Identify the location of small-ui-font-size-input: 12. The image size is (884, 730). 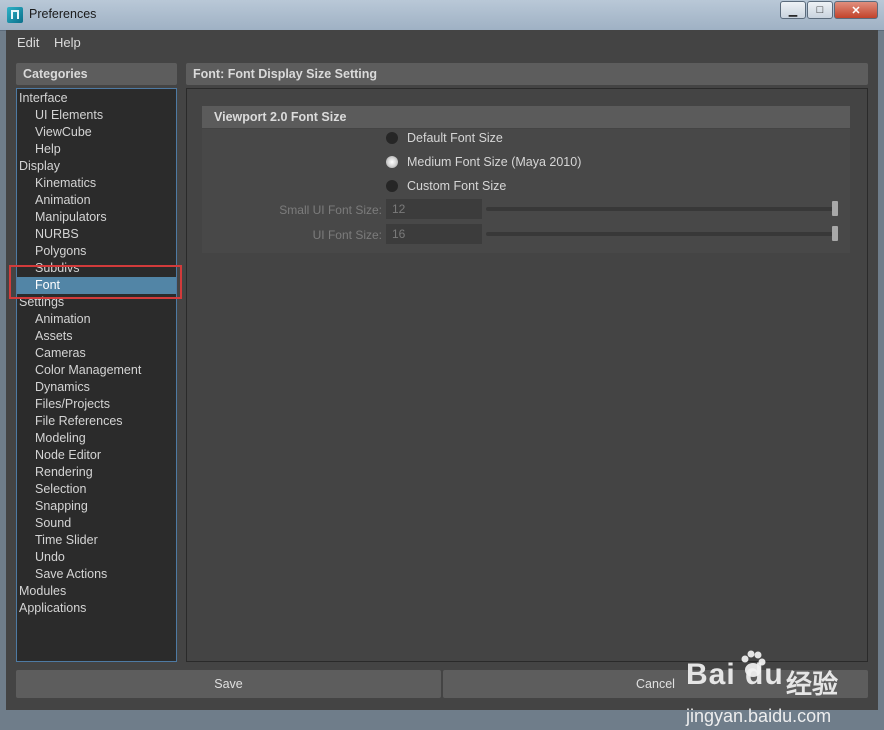
(434, 209).